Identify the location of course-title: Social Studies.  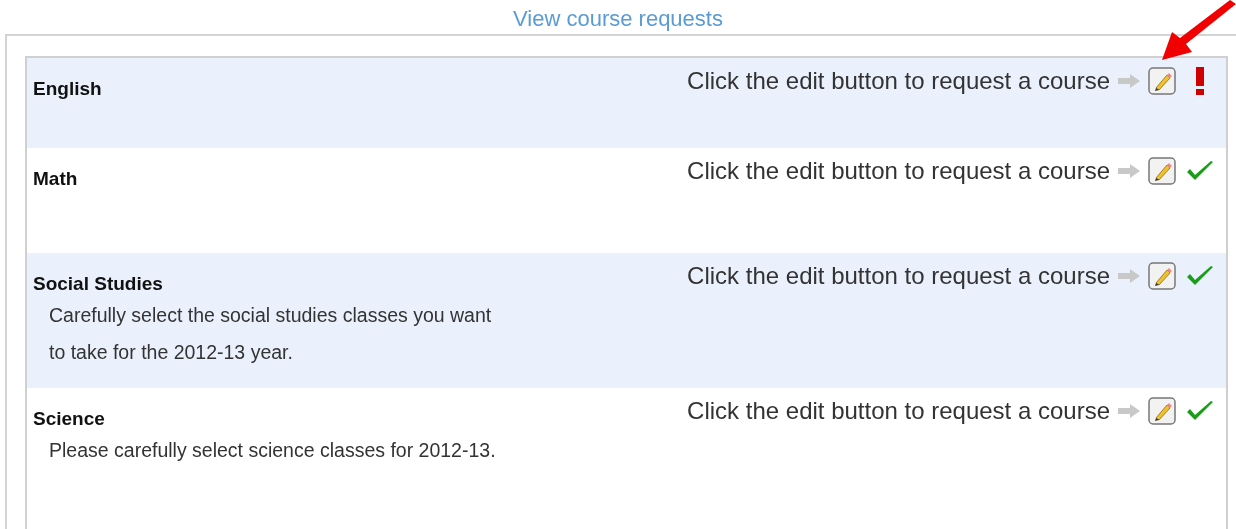
(98, 284).